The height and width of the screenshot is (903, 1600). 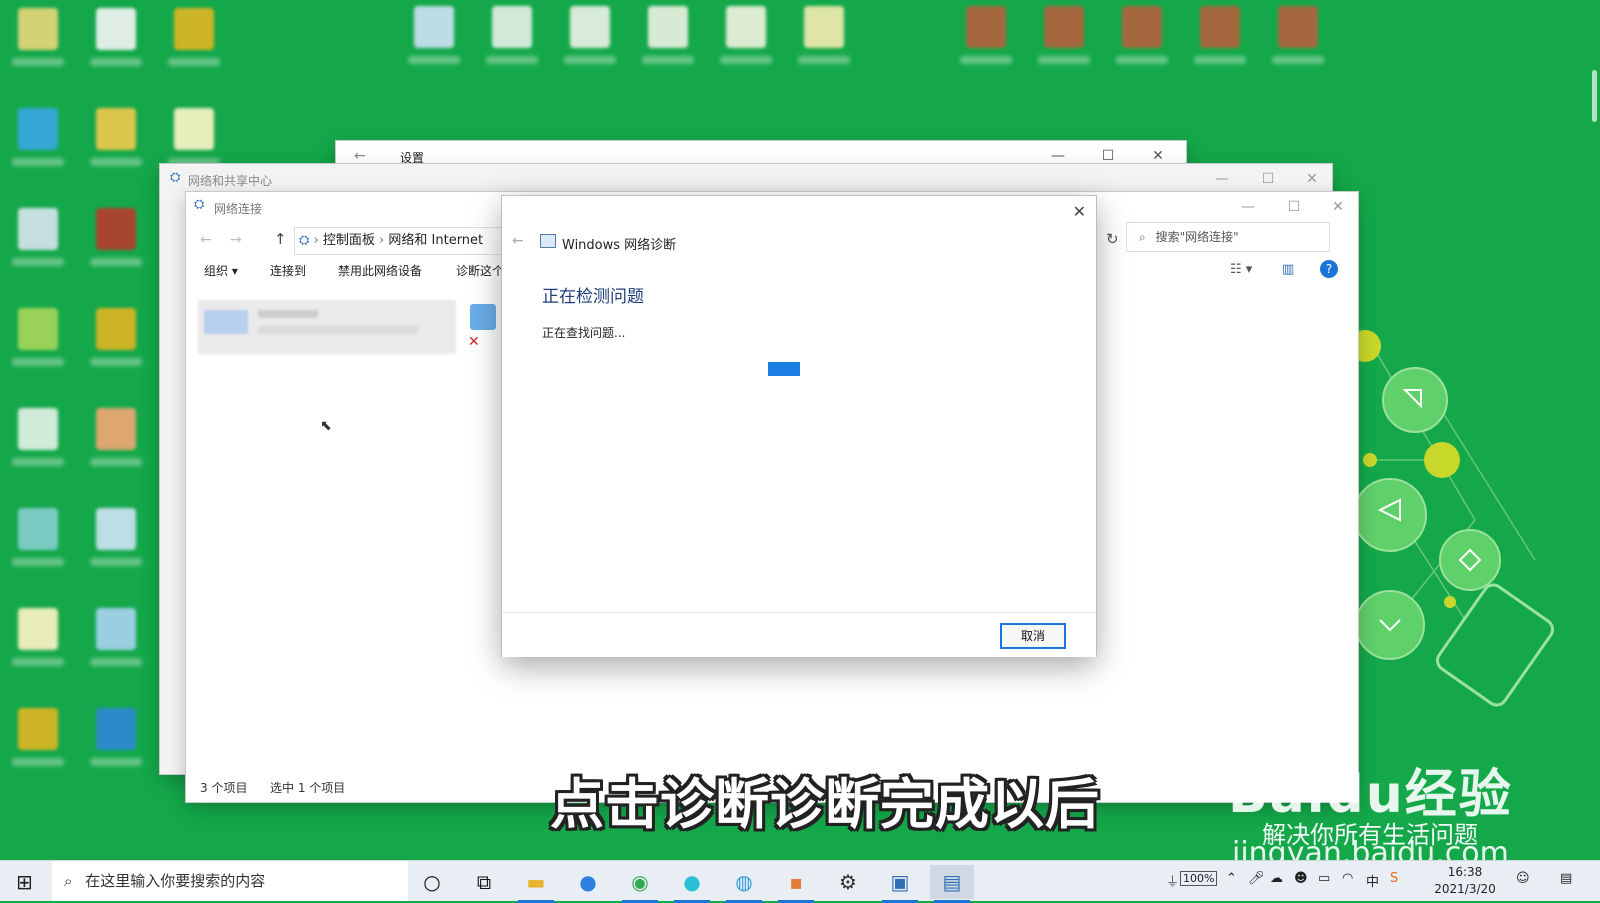 What do you see at coordinates (1288, 269) in the screenshot?
I see `preview-pane-icon: ▥` at bounding box center [1288, 269].